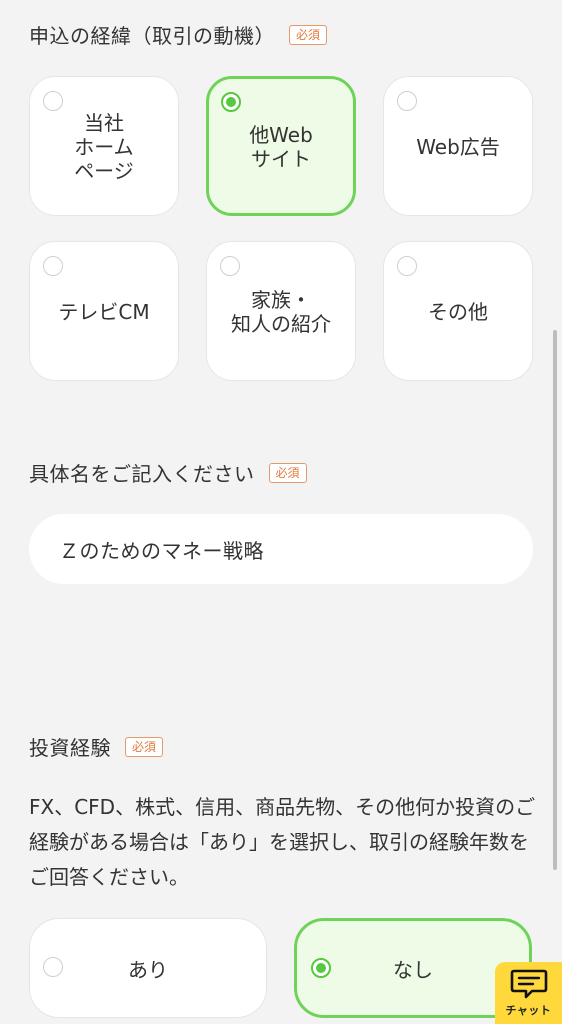 The height and width of the screenshot is (1024, 562). What do you see at coordinates (70, 748) in the screenshot?
I see `experience-title-text: 投資経験` at bounding box center [70, 748].